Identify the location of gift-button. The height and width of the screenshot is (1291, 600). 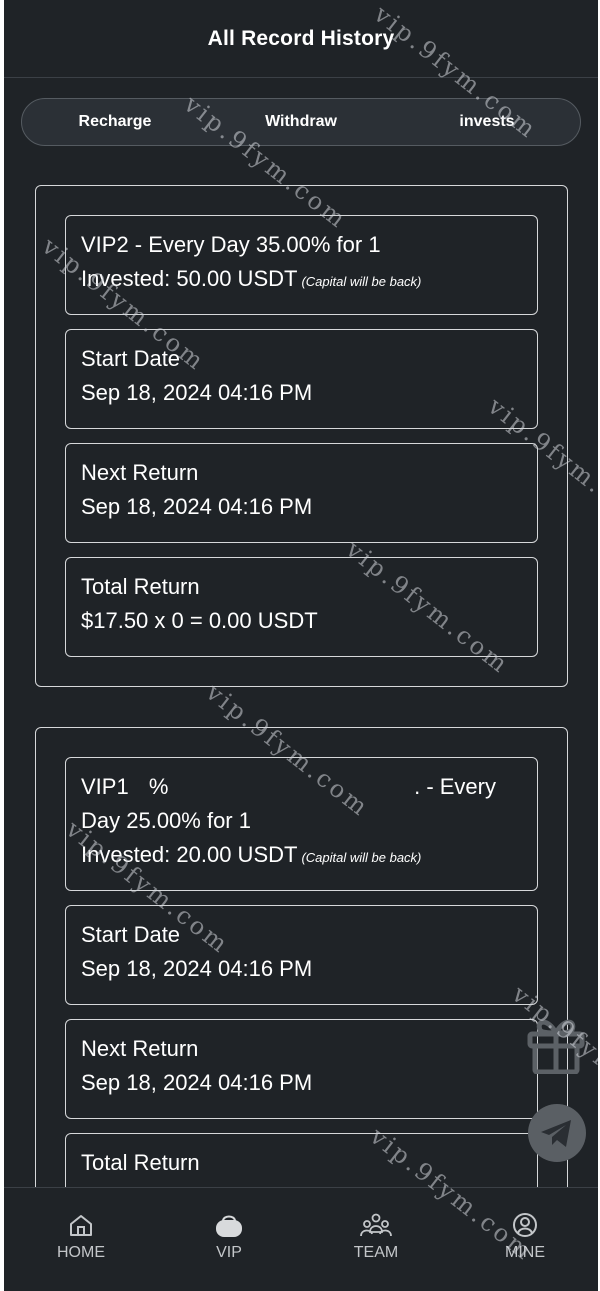
(556, 1043).